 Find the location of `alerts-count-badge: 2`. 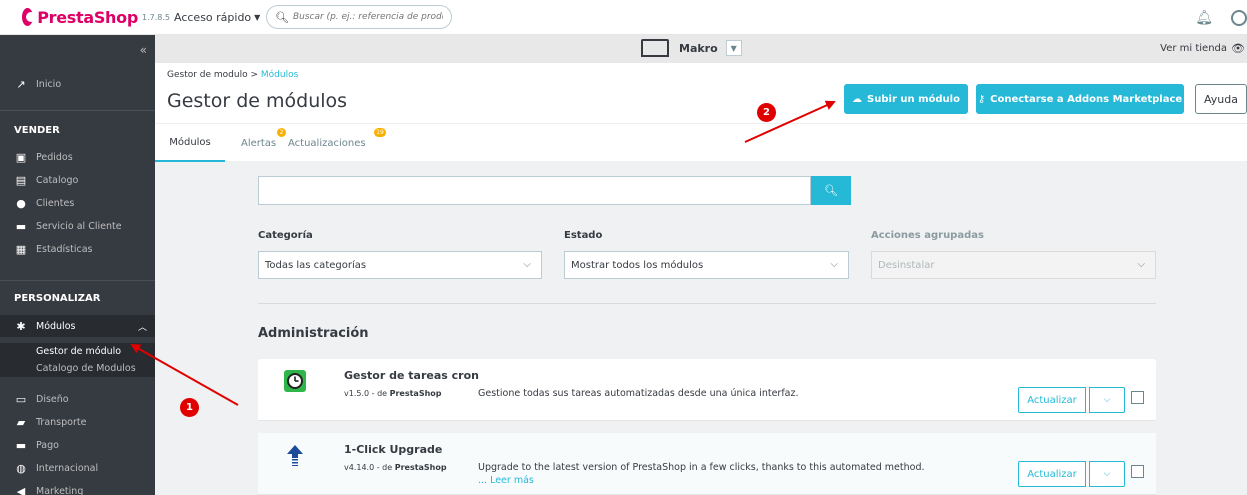

alerts-count-badge: 2 is located at coordinates (281, 132).